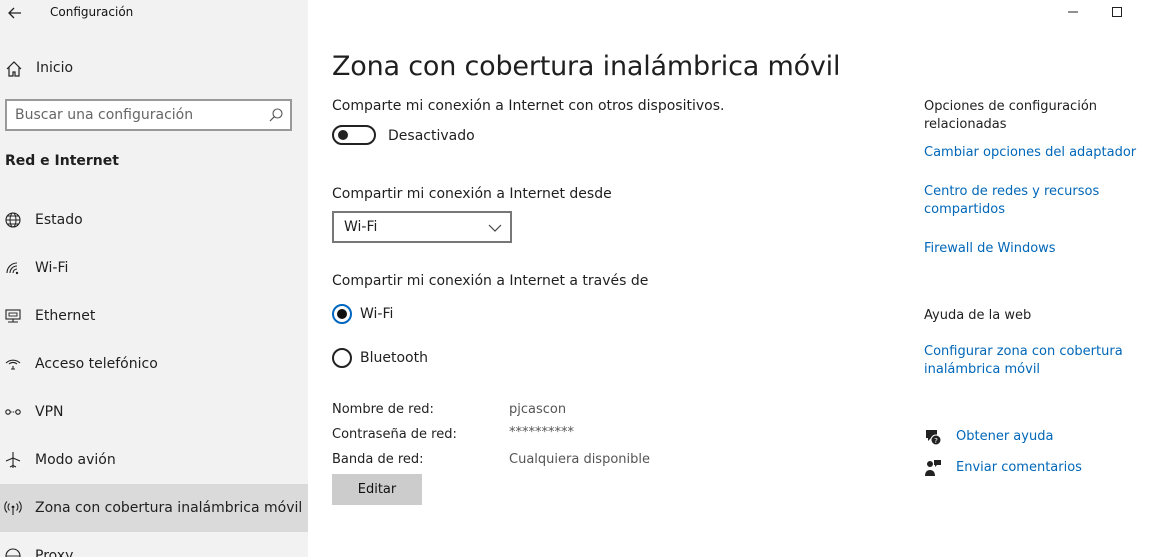  Describe the element at coordinates (65, 316) in the screenshot. I see `sidebar-item-label: Ethernet` at that location.